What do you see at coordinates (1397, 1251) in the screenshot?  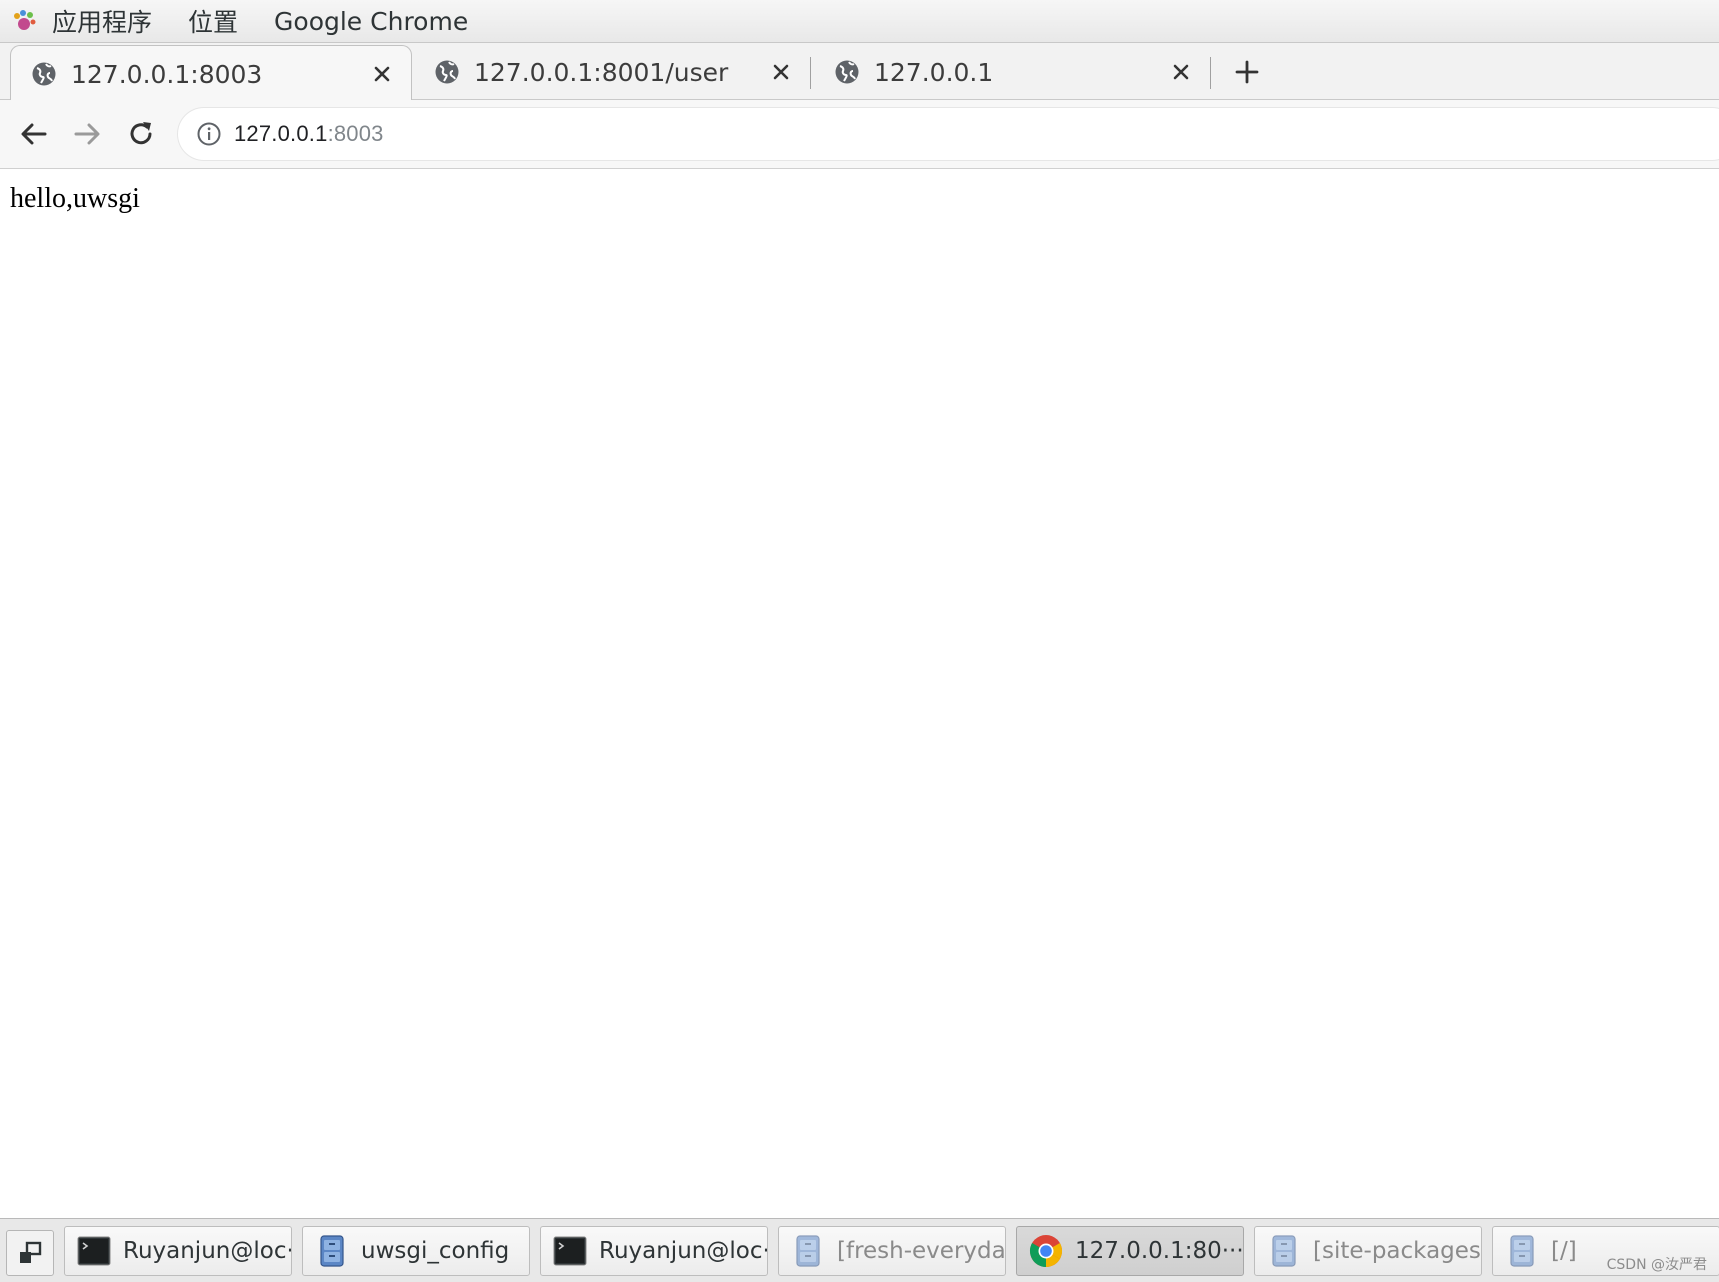 I see `taskbar-item-label: [site-packages]` at bounding box center [1397, 1251].